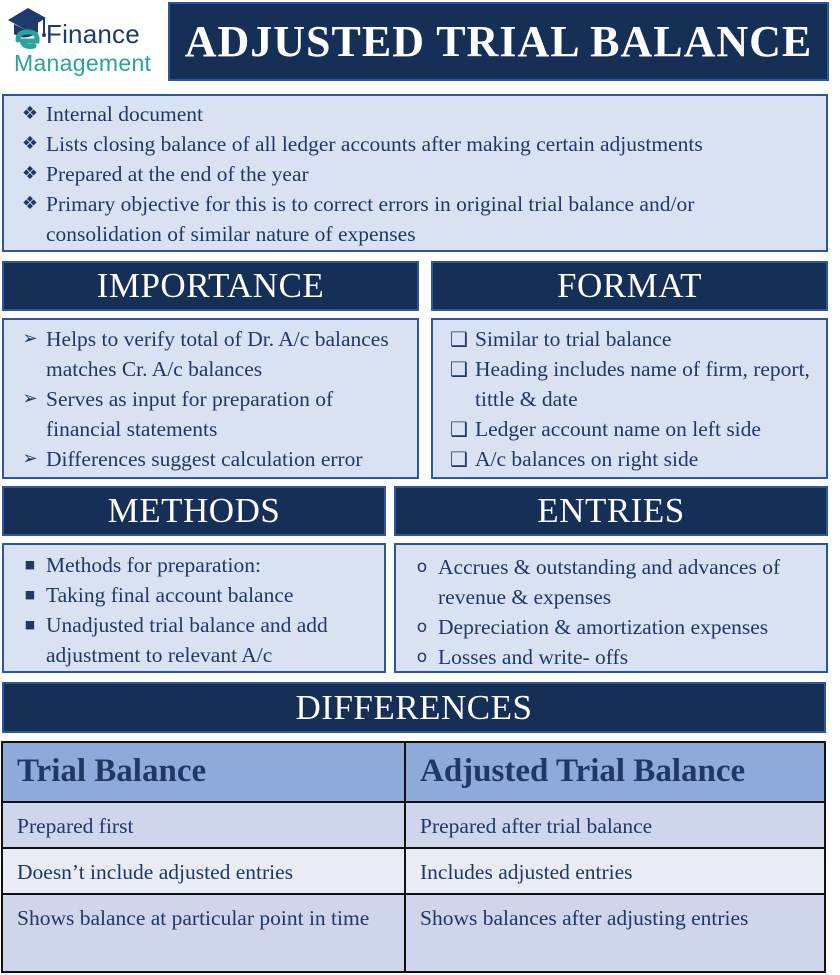 The height and width of the screenshot is (975, 840). I want to click on table-cell: Shows balances after adjusting entries, so click(615, 933).